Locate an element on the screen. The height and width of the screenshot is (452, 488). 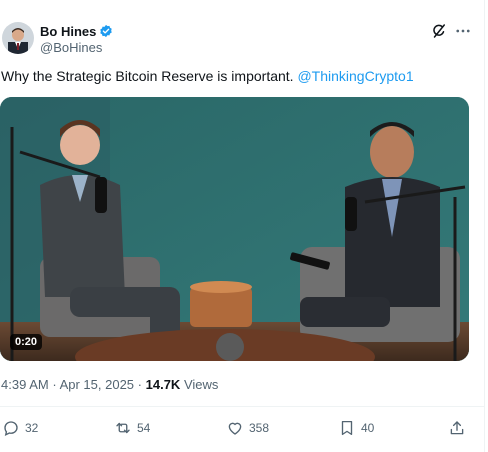
like-button: 358 is located at coordinates (247, 428).